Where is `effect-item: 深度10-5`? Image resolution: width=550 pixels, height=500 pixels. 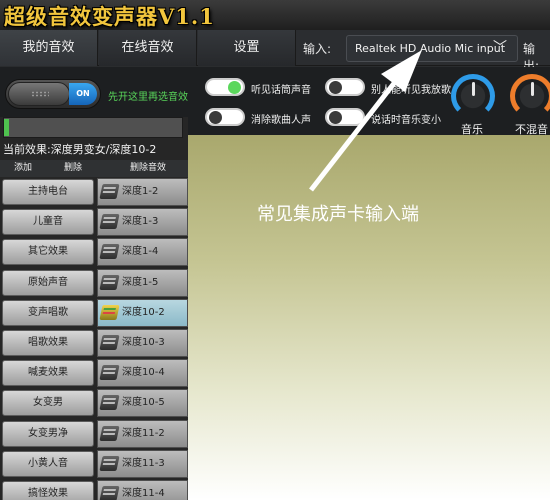 effect-item: 深度10-5 is located at coordinates (142, 403).